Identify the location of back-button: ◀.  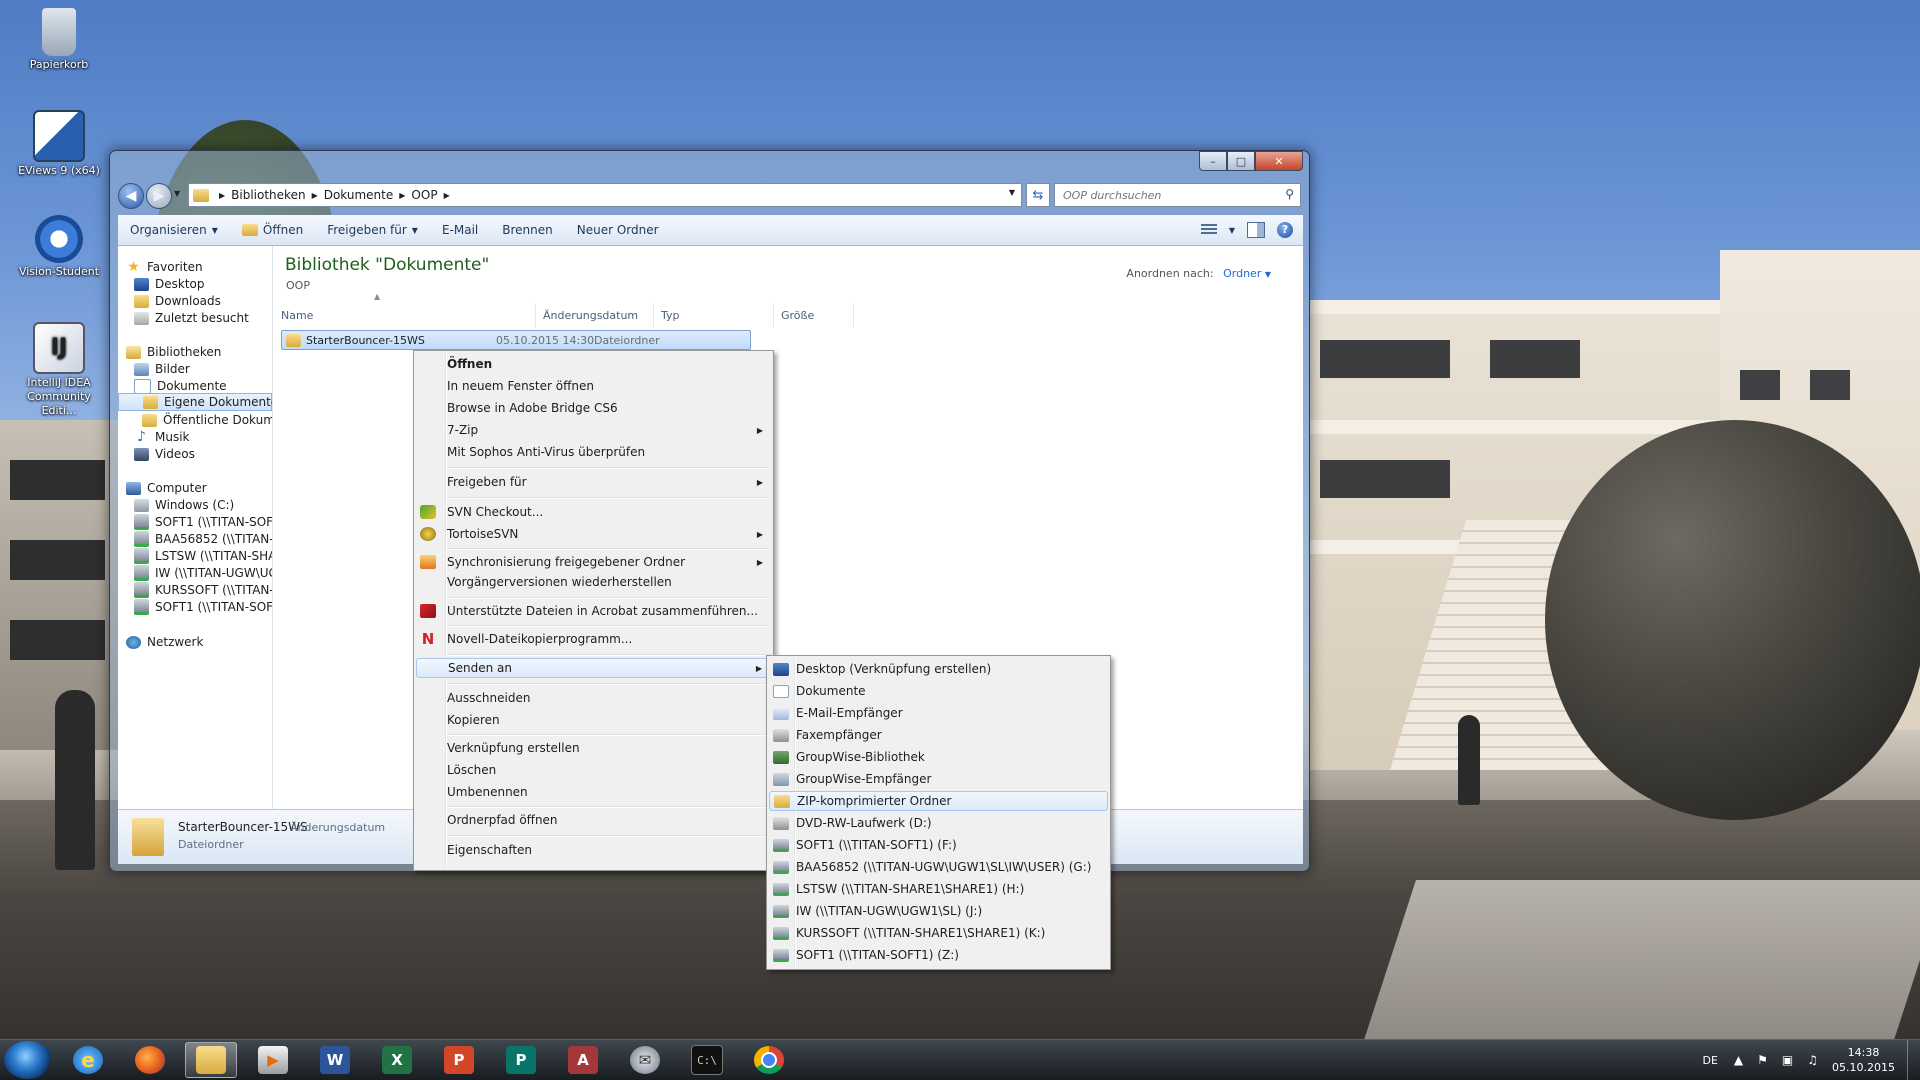
(131, 196).